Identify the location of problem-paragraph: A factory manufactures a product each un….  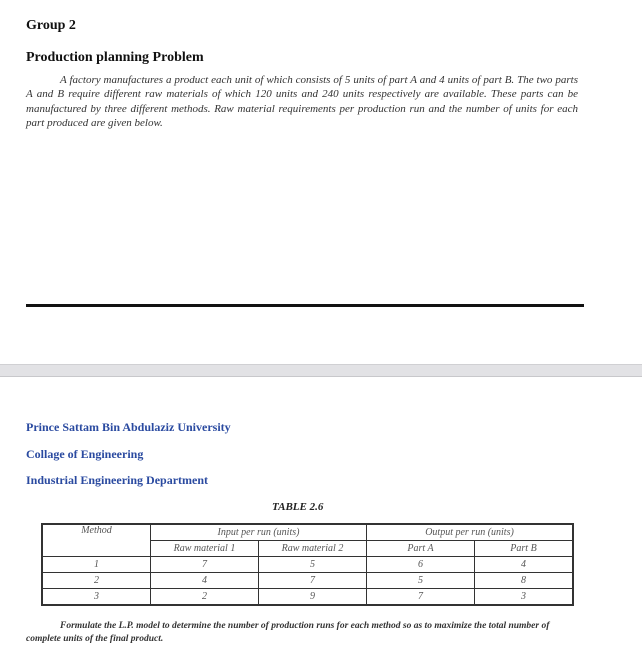
(302, 101).